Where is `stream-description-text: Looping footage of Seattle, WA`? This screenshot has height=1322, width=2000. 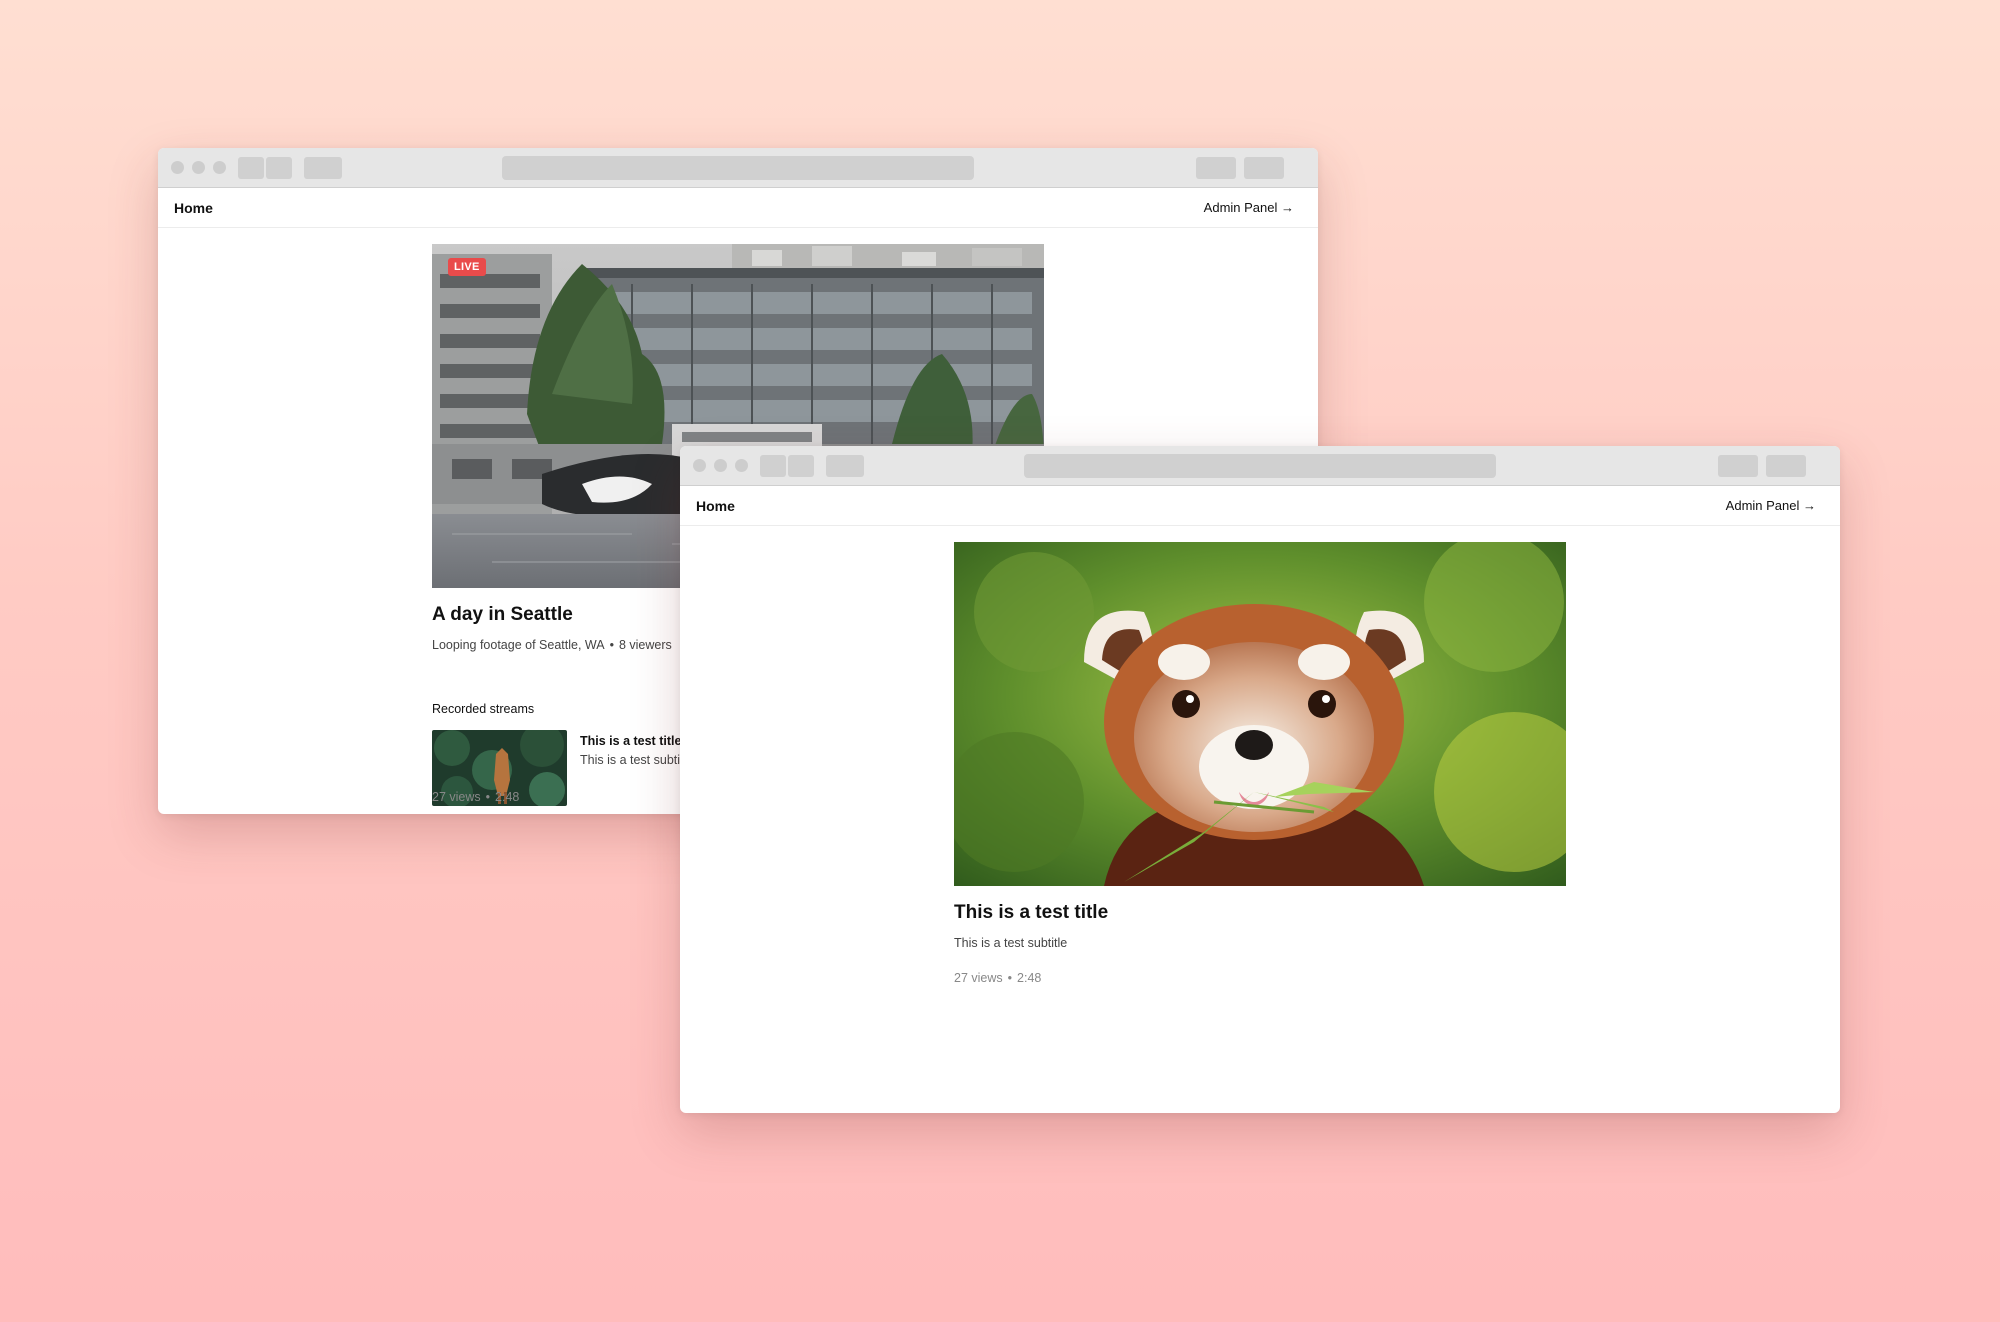
stream-description-text: Looping footage of Seattle, WA is located at coordinates (518, 645).